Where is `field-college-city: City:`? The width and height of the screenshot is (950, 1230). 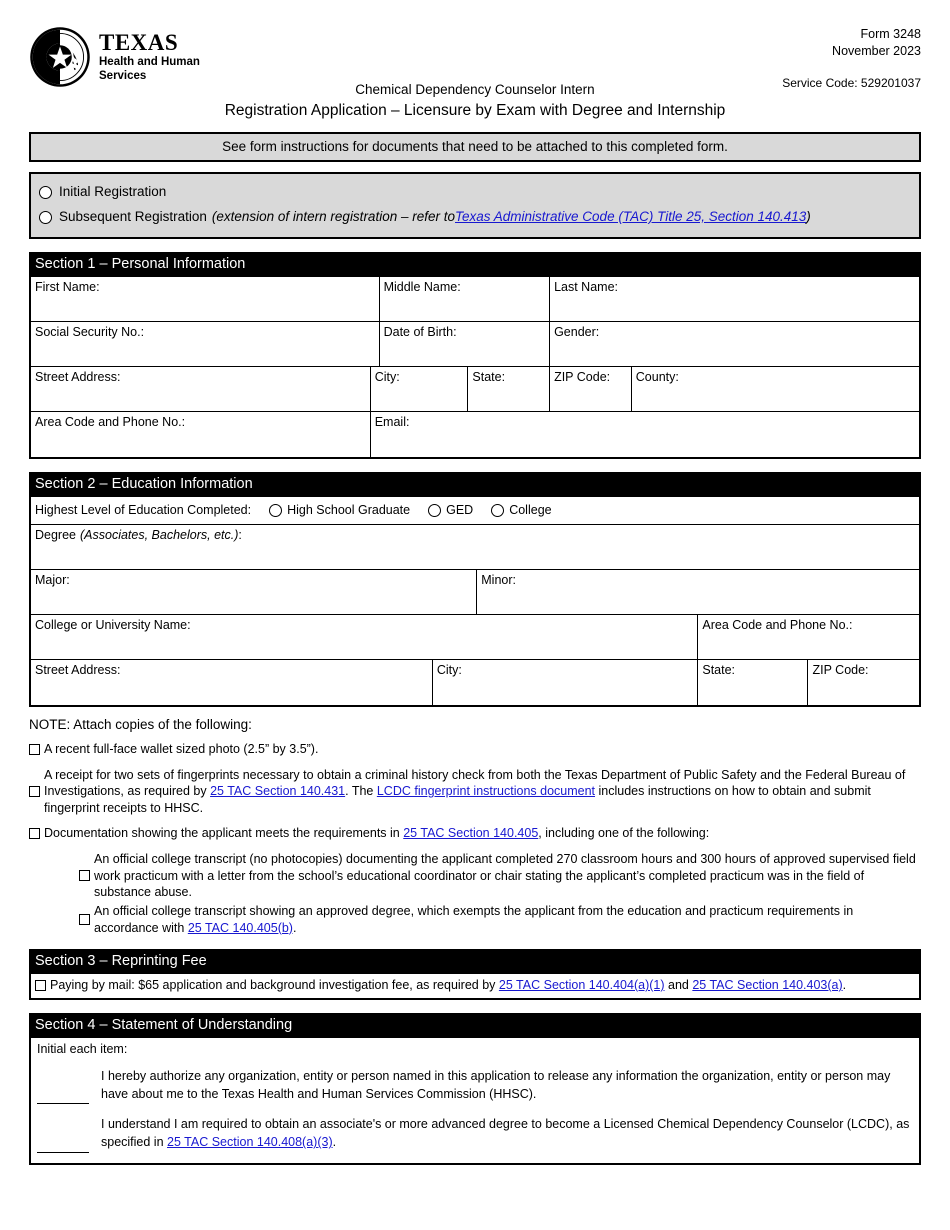 field-college-city: City: is located at coordinates (565, 682).